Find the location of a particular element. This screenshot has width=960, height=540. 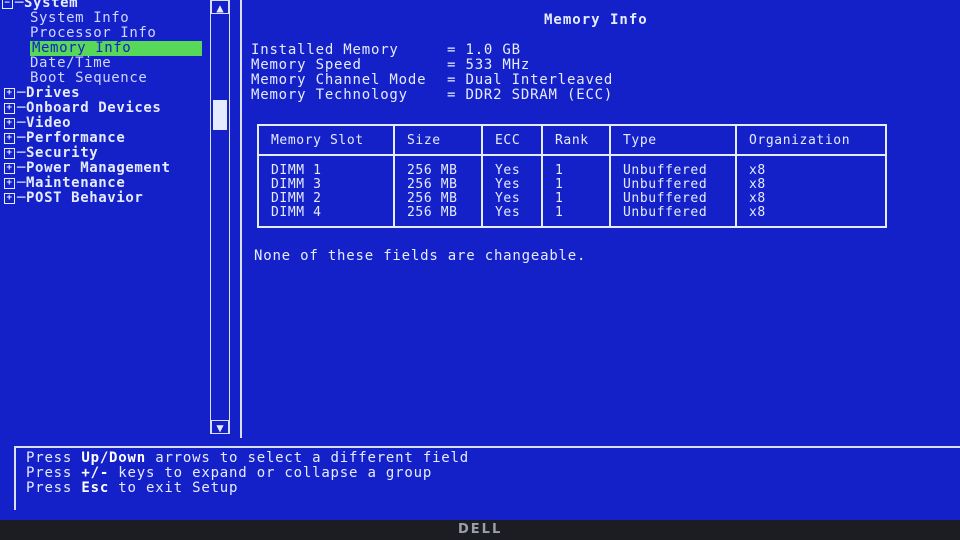

table-row: DIMM 4 256 MB Yes 1 Unbuffered x8 is located at coordinates (572, 217).